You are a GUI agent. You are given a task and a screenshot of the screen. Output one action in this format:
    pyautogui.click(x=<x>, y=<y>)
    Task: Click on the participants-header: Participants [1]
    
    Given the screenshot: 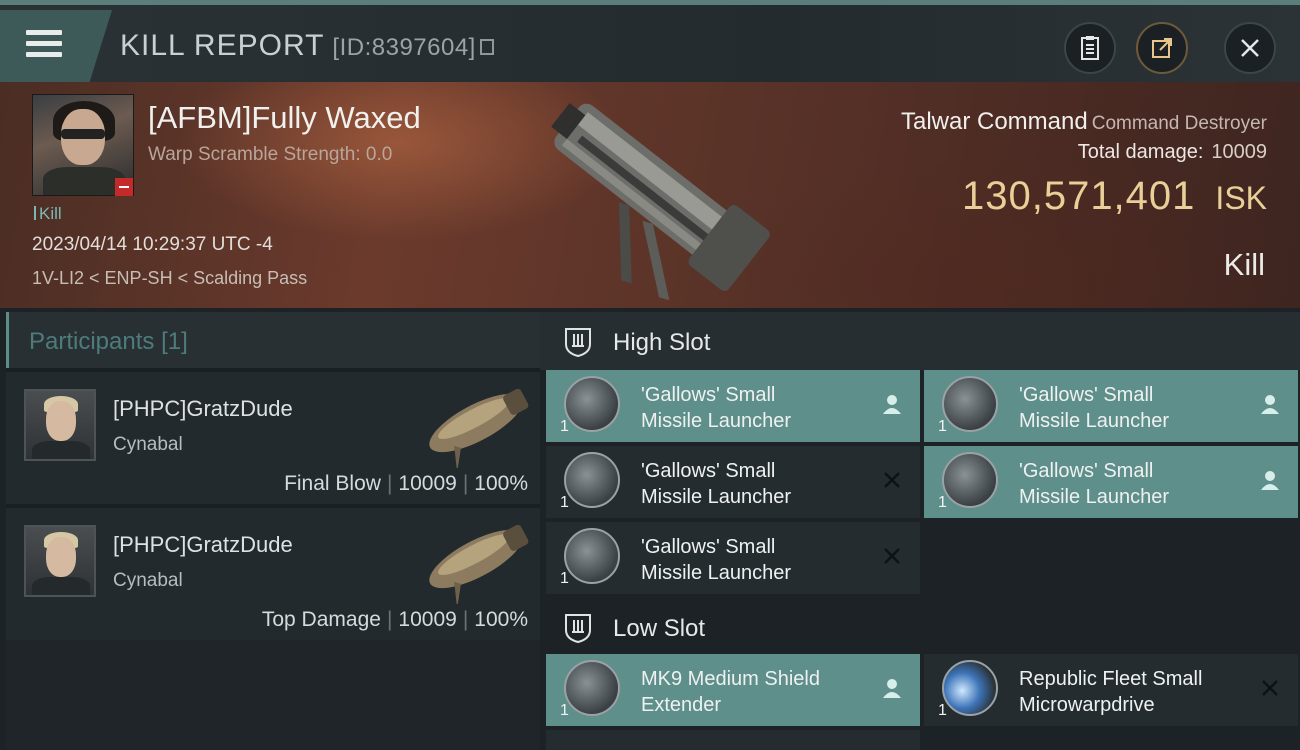 What is the action you would take?
    pyautogui.click(x=273, y=340)
    